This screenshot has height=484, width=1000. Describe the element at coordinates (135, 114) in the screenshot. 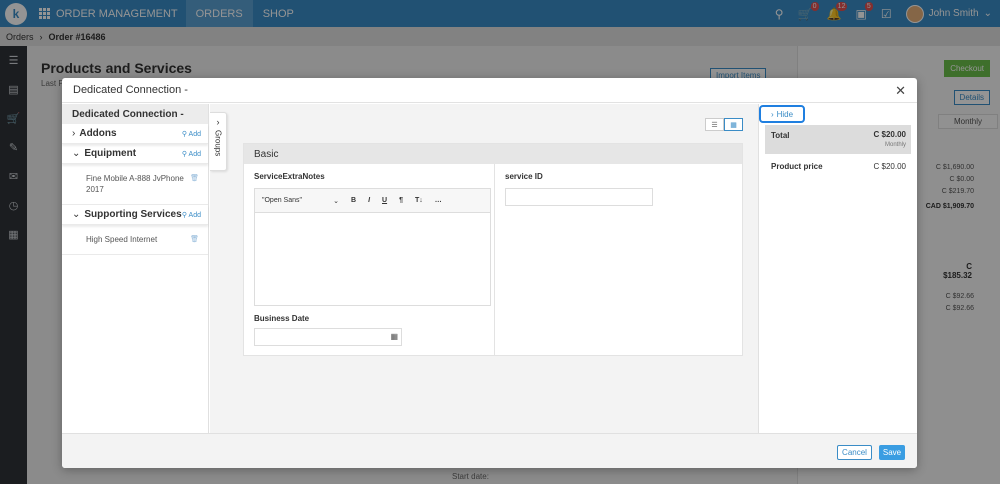

I see `groups-panel-title: Dedicated Connection -` at that location.